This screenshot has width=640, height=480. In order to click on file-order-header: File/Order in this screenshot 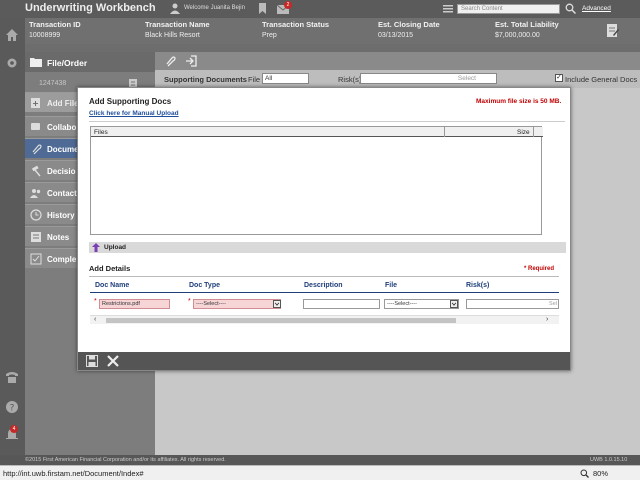, I will do `click(90, 62)`.